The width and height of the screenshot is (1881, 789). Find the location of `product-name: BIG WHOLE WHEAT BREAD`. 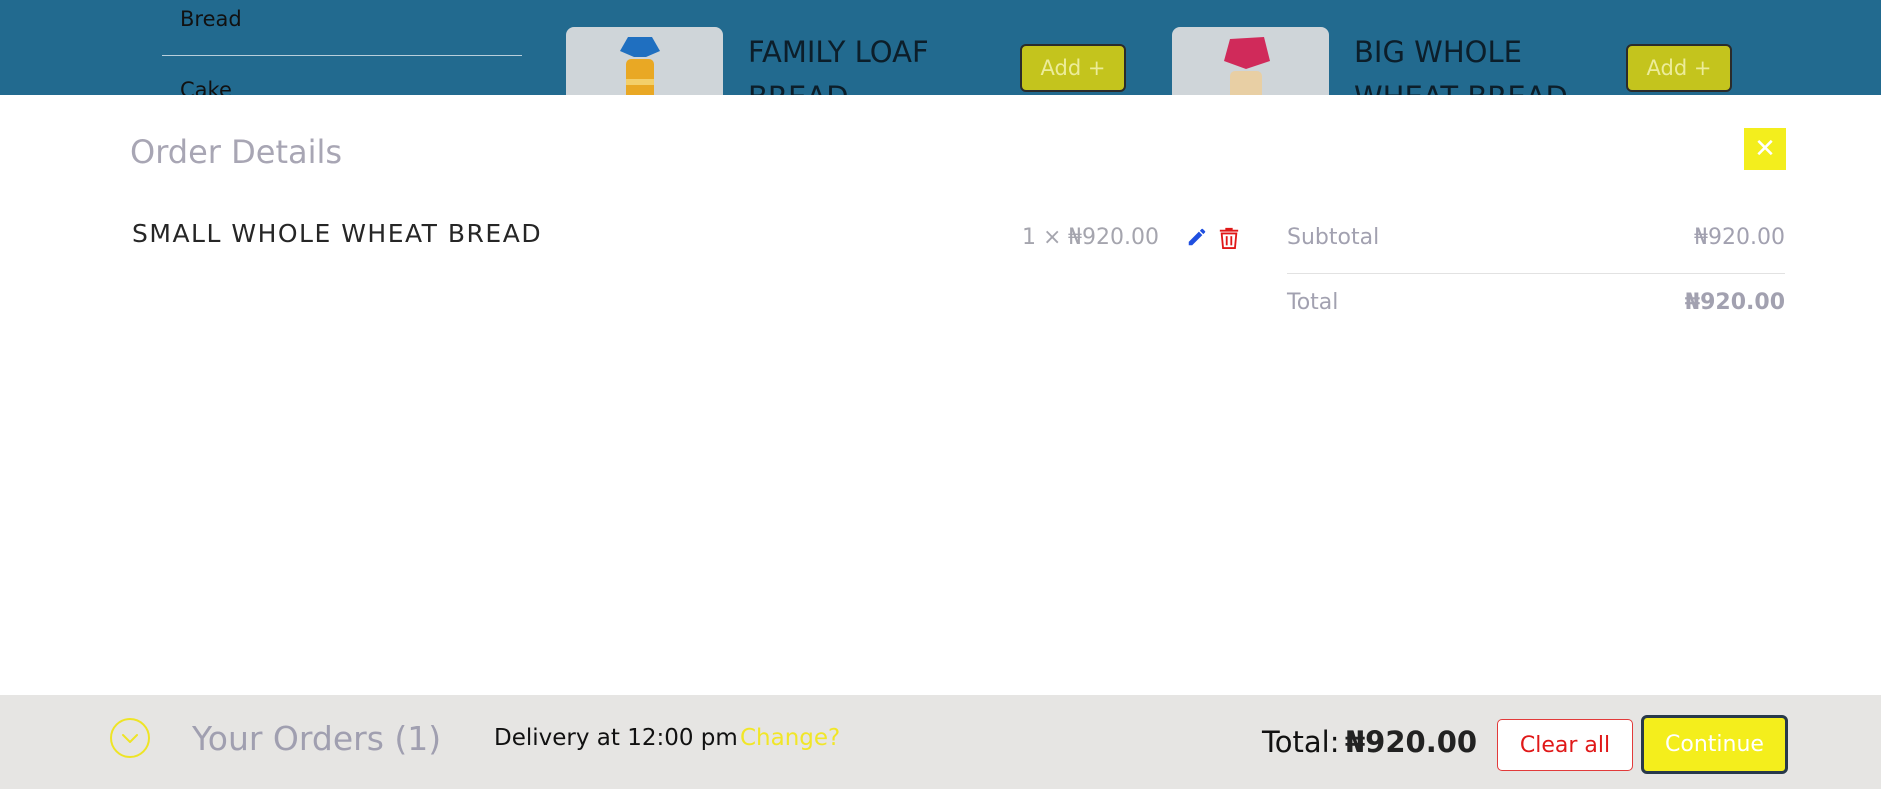

product-name: BIG WHOLE WHEAT BREAD is located at coordinates (1461, 65).